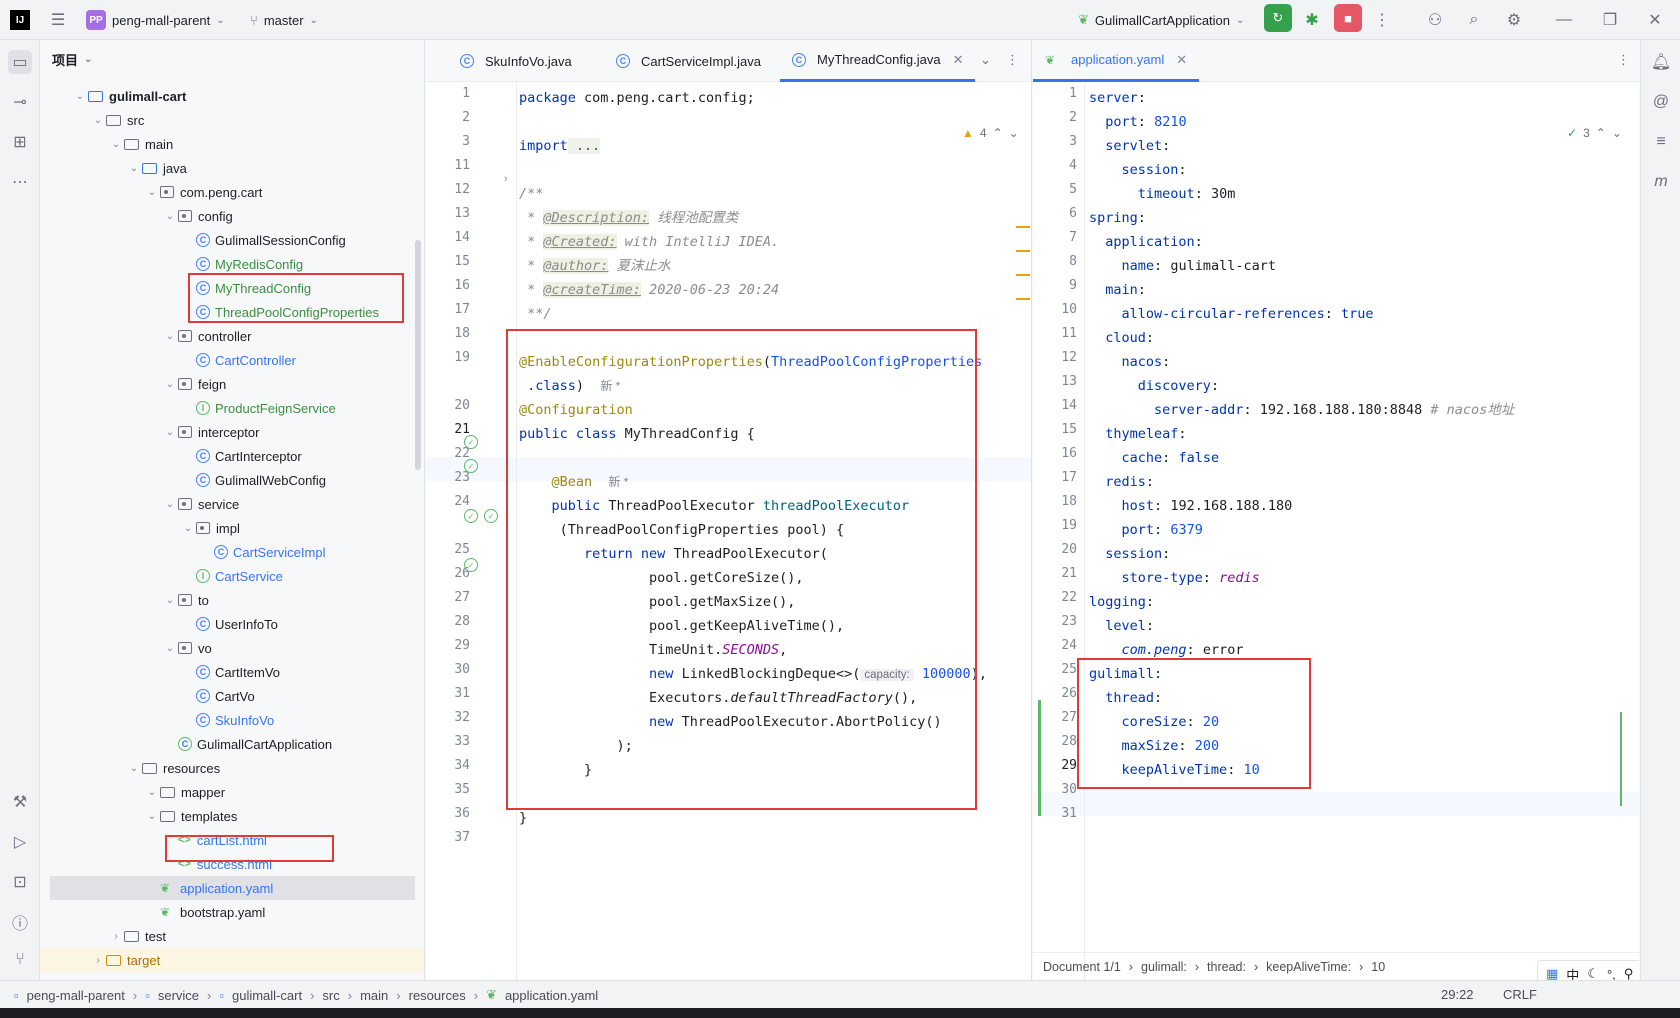 The image size is (1680, 1018). Describe the element at coordinates (330, 995) in the screenshot. I see `status-path-item: src` at that location.